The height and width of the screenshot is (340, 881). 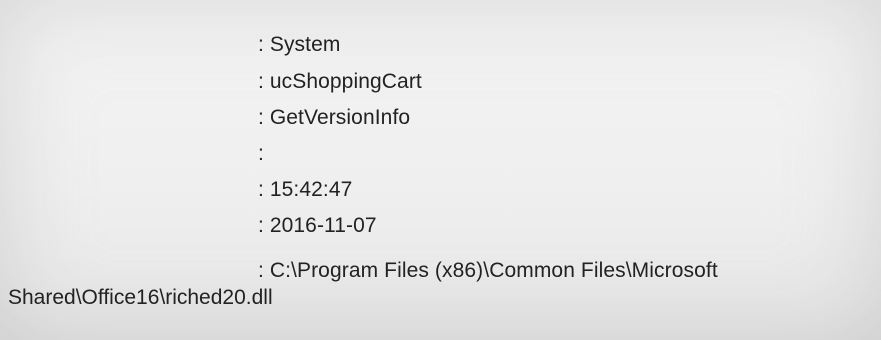 I want to click on detail-row-time: :15:42:47, so click(x=305, y=190).